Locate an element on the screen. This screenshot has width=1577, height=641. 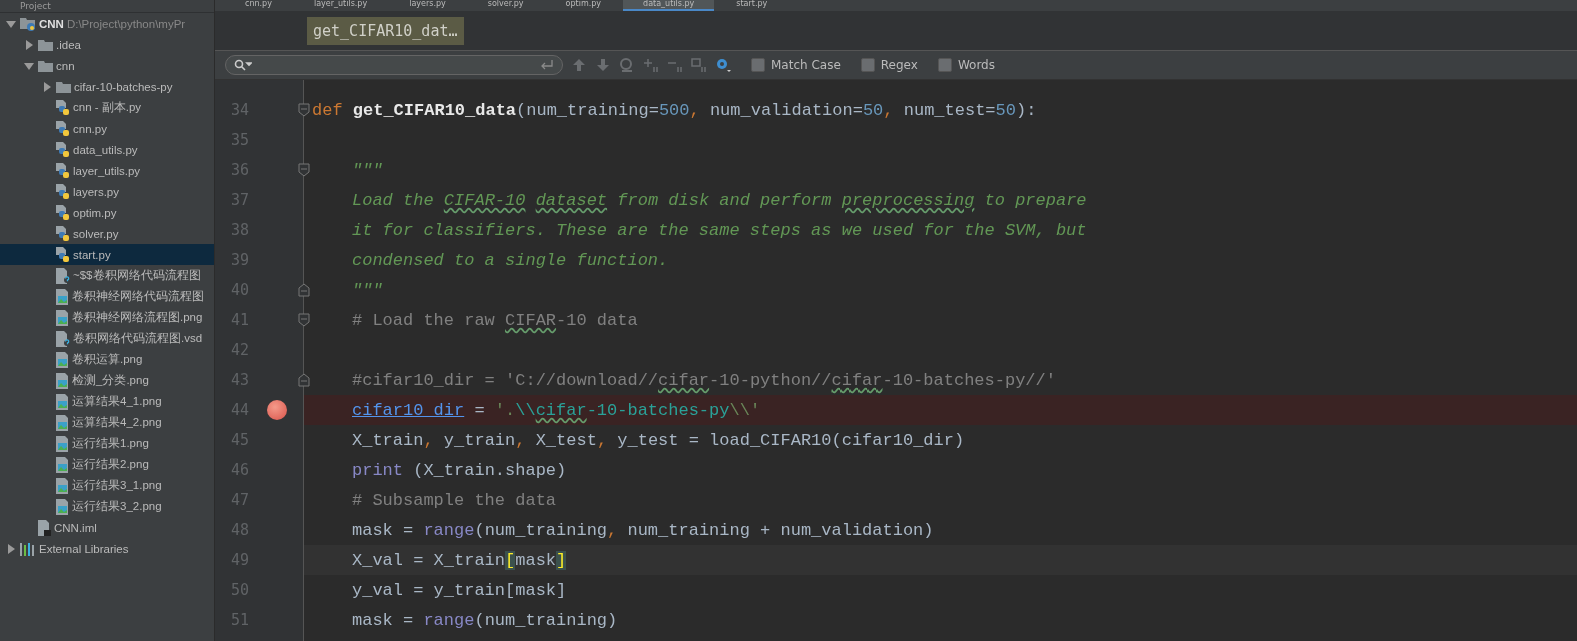
add-selection-icon is located at coordinates (651, 65).